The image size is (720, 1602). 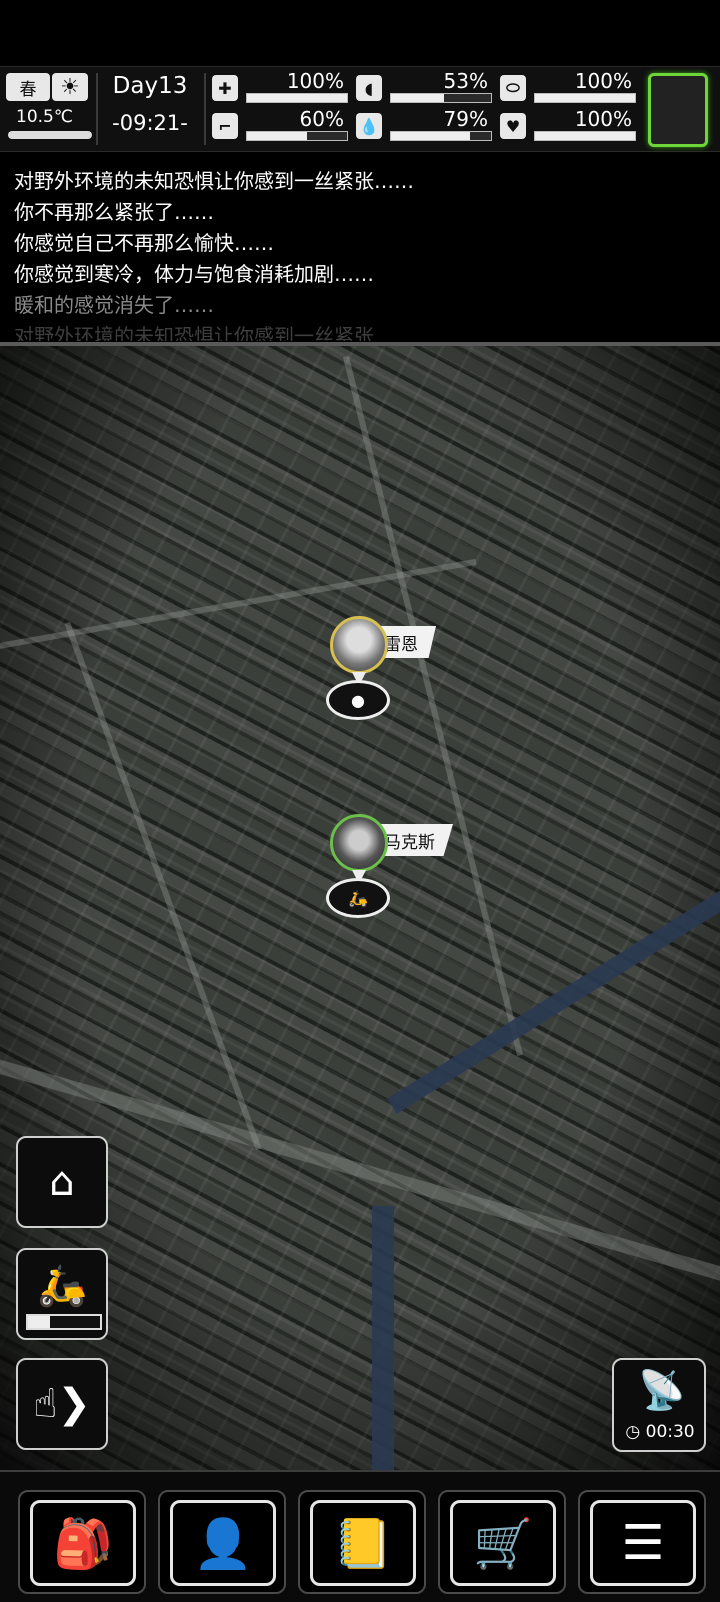 What do you see at coordinates (603, 81) in the screenshot?
I see `mood-value: 100%` at bounding box center [603, 81].